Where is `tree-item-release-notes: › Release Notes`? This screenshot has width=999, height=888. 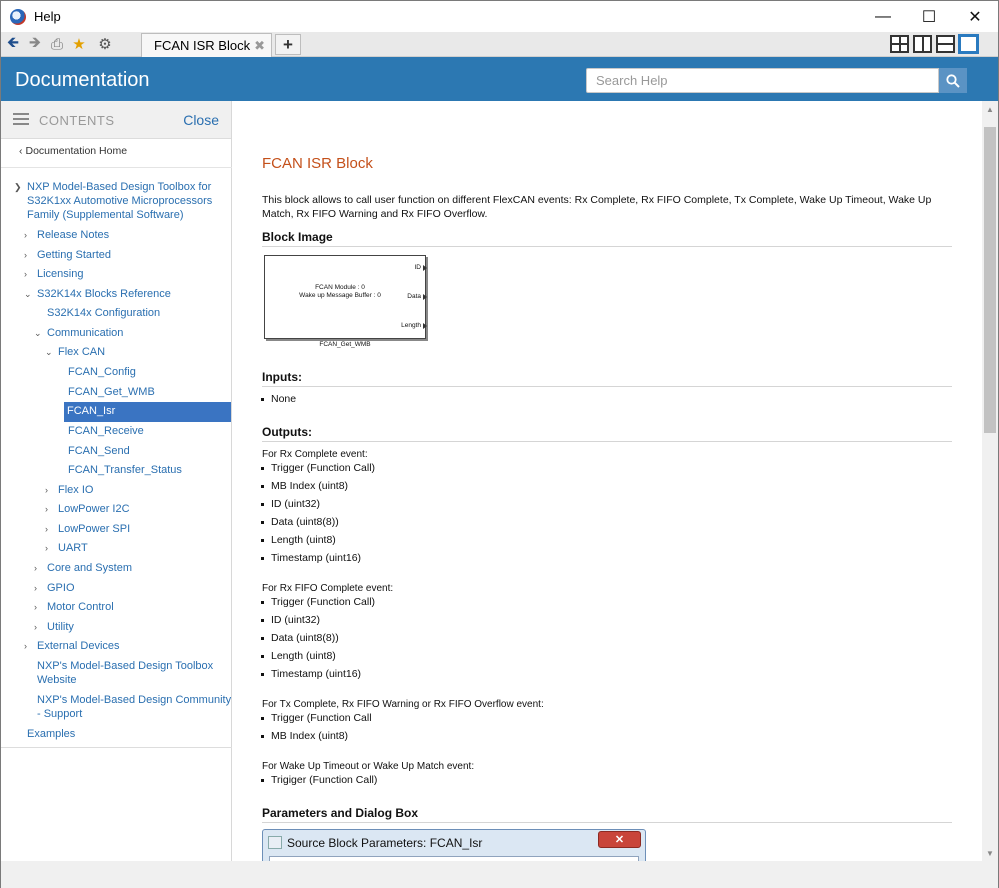
tree-item-release-notes: › Release Notes is located at coordinates (67, 235).